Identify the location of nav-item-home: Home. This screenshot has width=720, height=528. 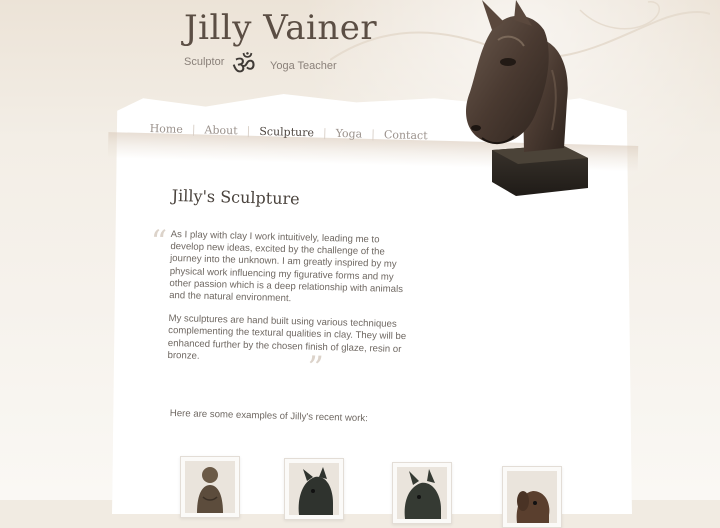
(166, 128).